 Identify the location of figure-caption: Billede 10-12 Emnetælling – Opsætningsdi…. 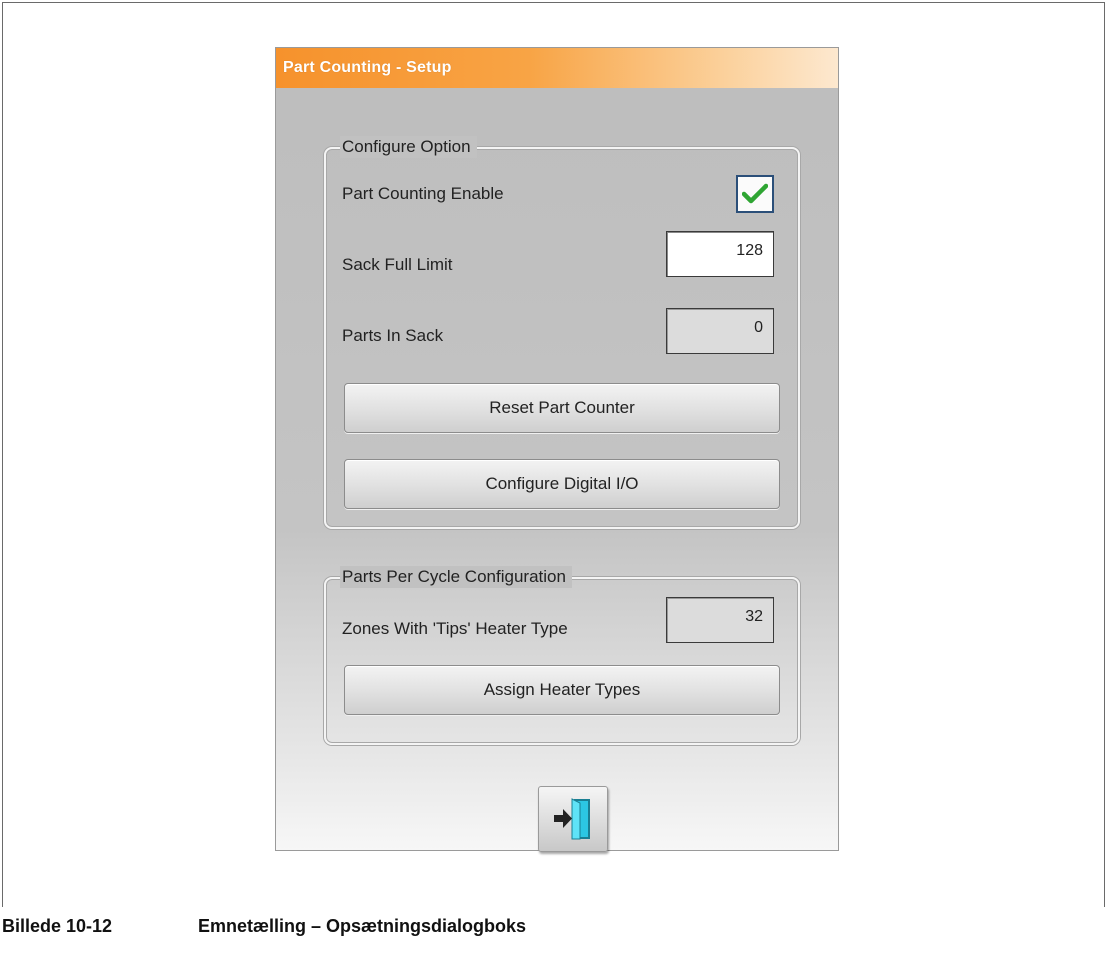
(263, 926).